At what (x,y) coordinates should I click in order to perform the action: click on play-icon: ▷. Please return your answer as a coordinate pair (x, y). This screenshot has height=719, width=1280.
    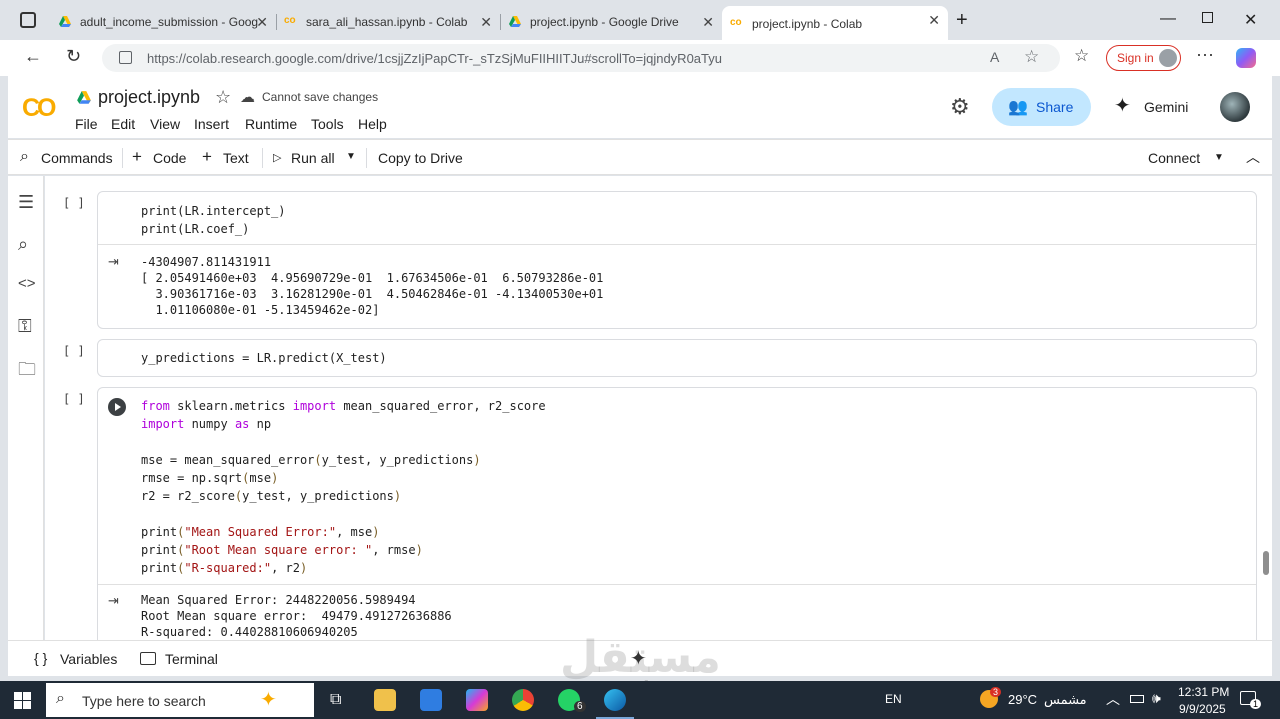
    Looking at the image, I should click on (277, 158).